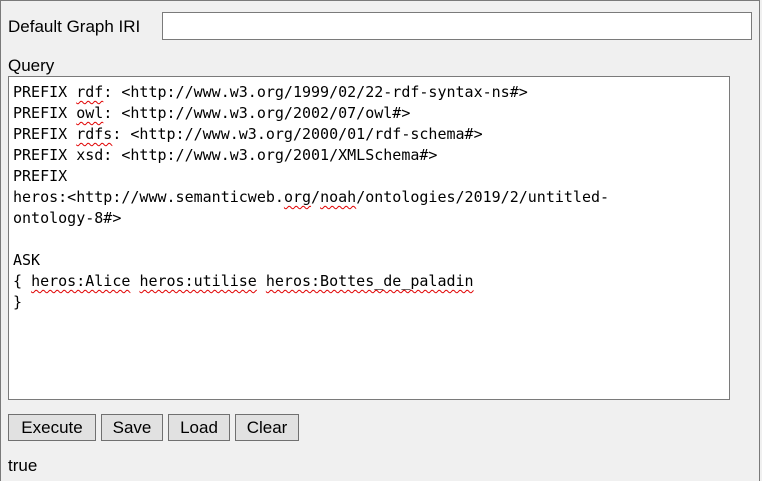  What do you see at coordinates (198, 281) in the screenshot?
I see `spellcheck-word: heros:utilise` at bounding box center [198, 281].